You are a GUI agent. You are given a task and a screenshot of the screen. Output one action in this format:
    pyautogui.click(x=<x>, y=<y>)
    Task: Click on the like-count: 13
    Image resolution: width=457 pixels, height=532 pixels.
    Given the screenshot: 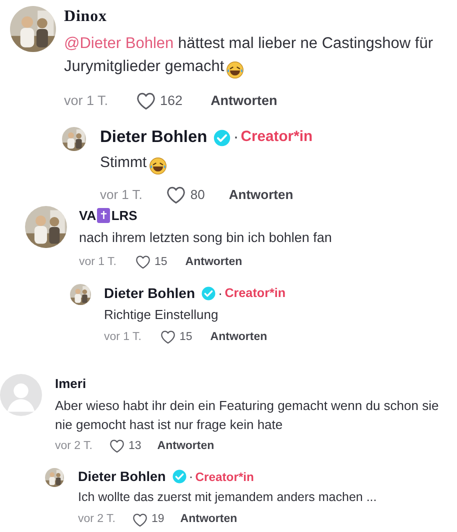 What is the action you would take?
    pyautogui.click(x=135, y=446)
    